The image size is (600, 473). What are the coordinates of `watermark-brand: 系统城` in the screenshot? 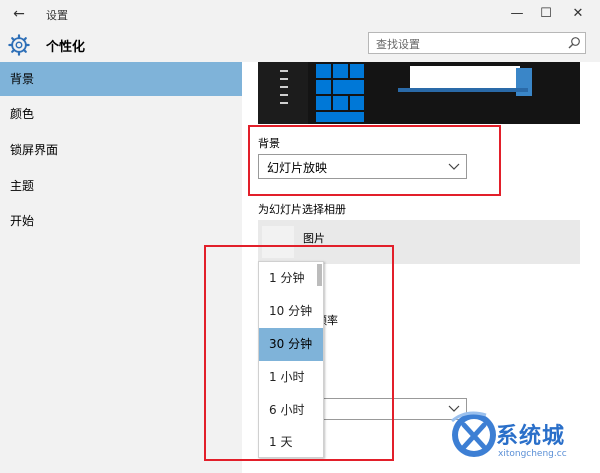 It's located at (531, 436).